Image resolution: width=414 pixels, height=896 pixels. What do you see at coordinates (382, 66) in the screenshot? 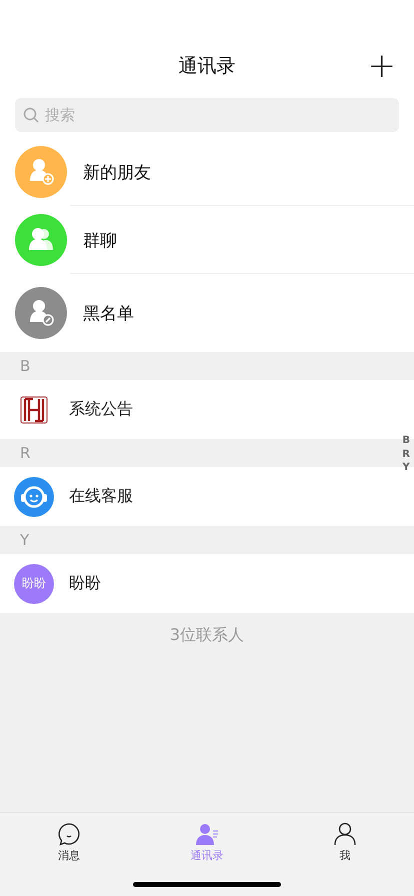
I see `add-button: +` at bounding box center [382, 66].